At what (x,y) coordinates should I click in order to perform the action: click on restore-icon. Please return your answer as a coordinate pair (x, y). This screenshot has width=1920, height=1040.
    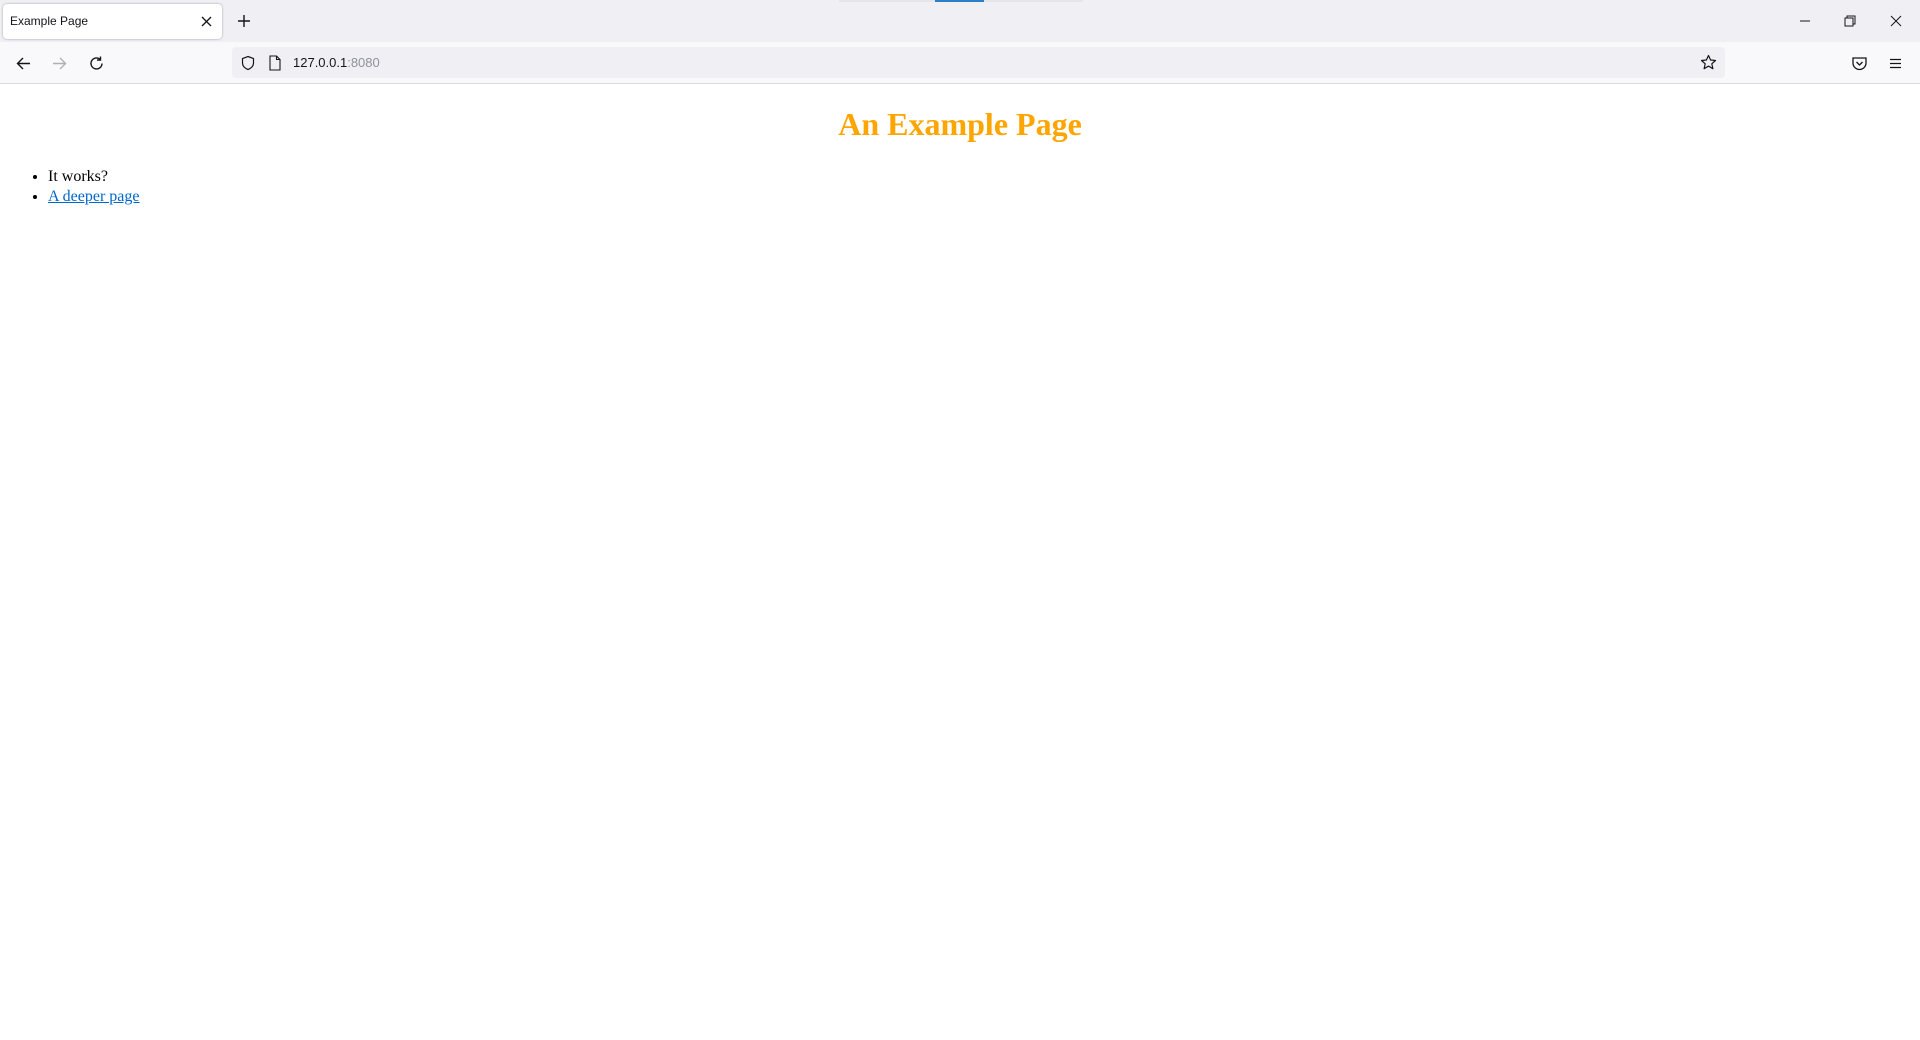
    Looking at the image, I should click on (1850, 21).